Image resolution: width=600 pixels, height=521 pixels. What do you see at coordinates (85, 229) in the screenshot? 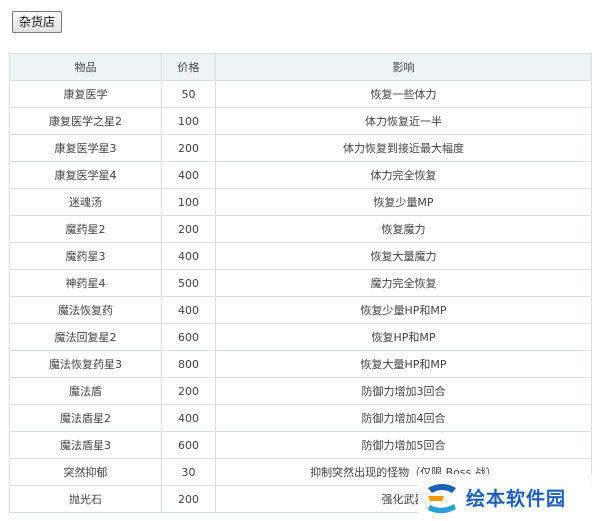
I see `cell-item: 魔药星2` at bounding box center [85, 229].